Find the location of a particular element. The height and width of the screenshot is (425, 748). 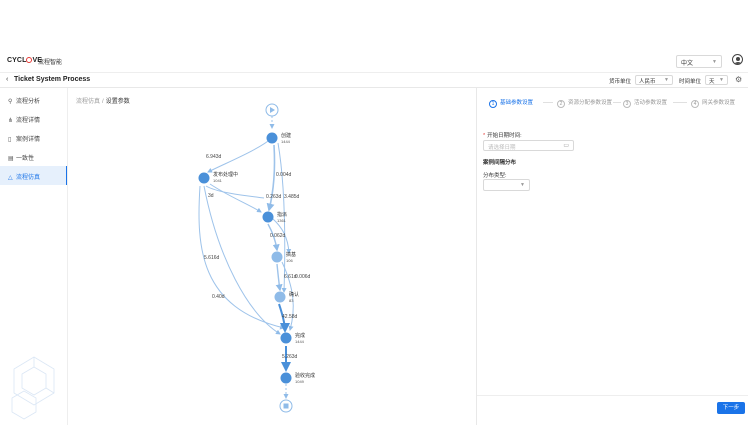

stop-icon is located at coordinates (286, 406).